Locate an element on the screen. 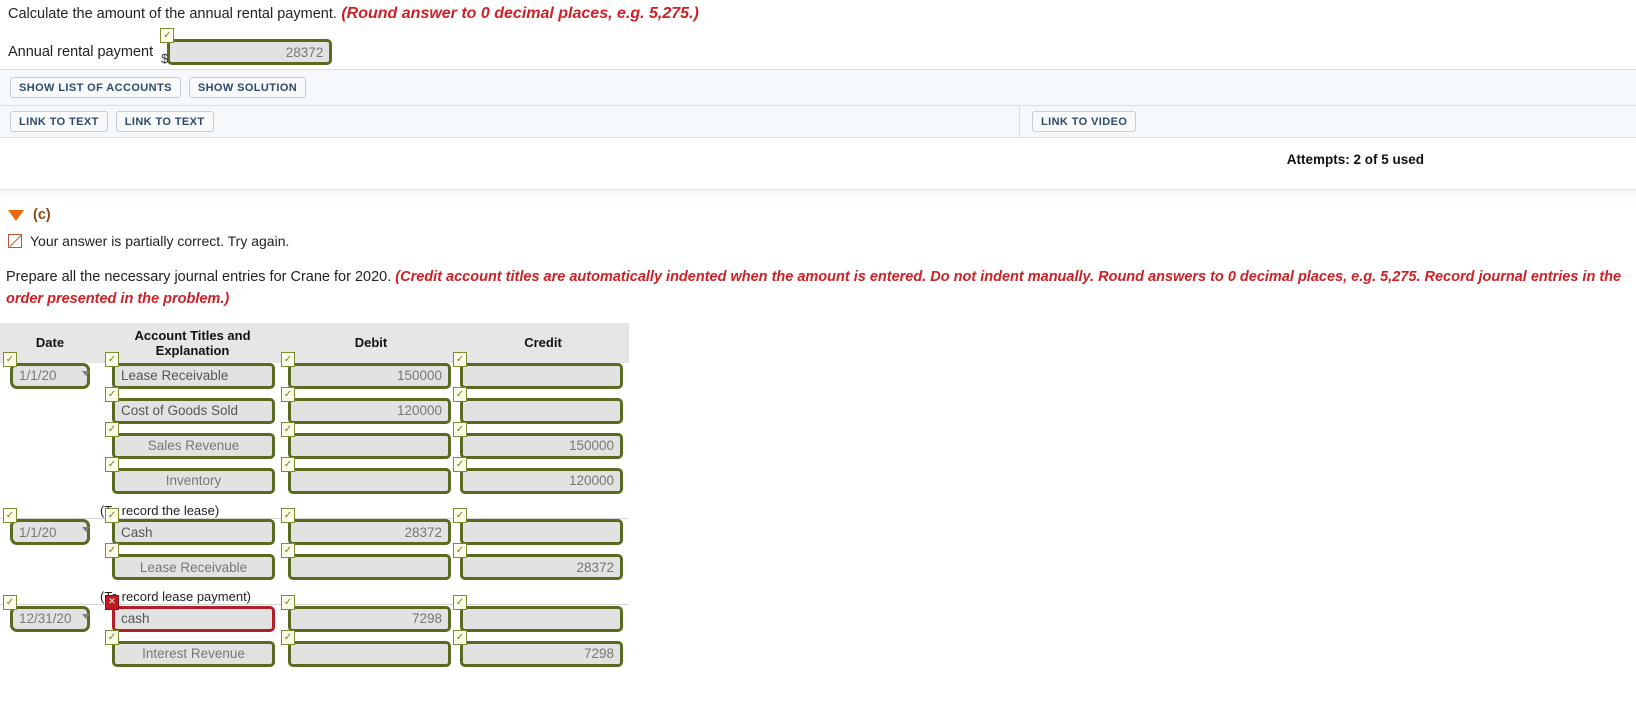  show-solution-button: SHOW SOLUTION is located at coordinates (247, 88).